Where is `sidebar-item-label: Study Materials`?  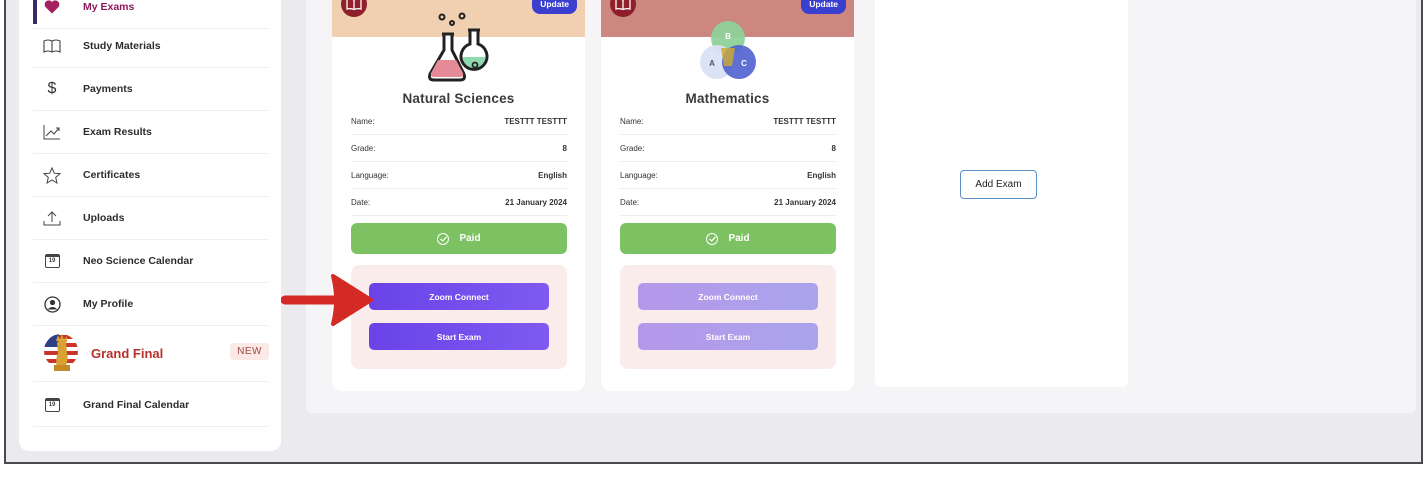 sidebar-item-label: Study Materials is located at coordinates (122, 46).